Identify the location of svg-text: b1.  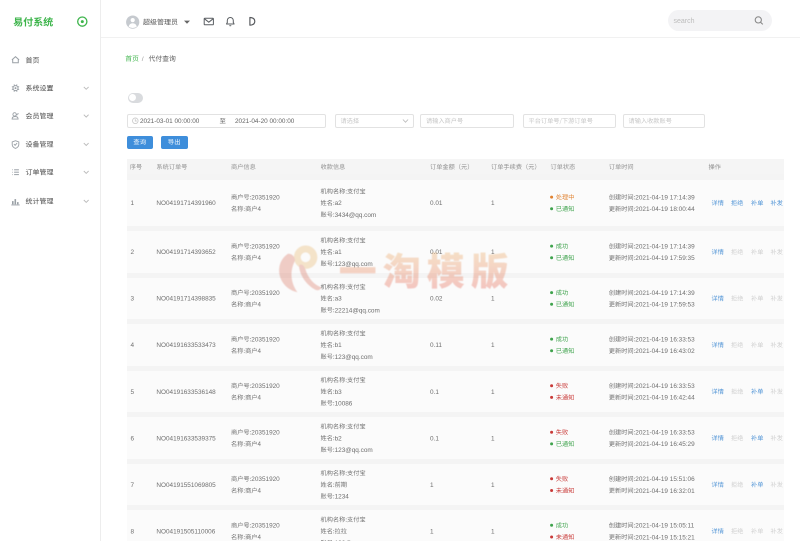
(339, 345).